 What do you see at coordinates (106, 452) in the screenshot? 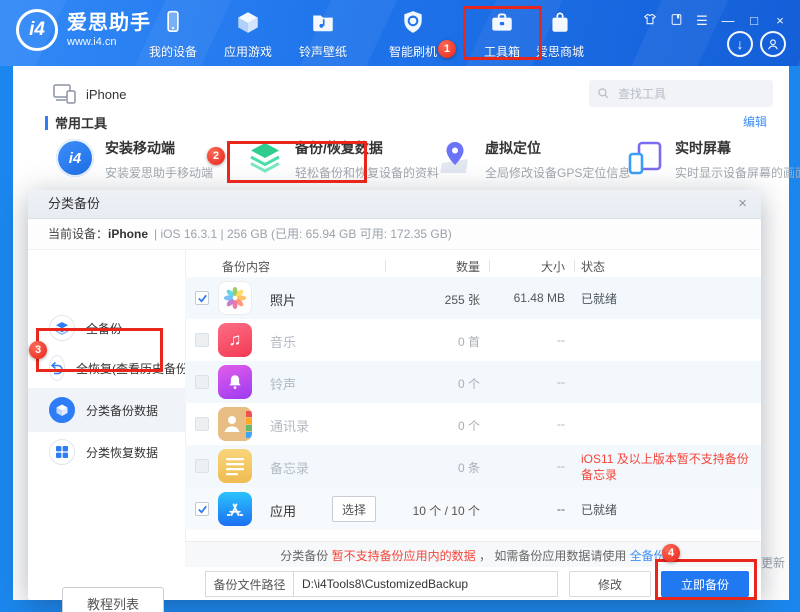
I see `sidebar-item-categorized-restore: 分类恢复数据` at bounding box center [106, 452].